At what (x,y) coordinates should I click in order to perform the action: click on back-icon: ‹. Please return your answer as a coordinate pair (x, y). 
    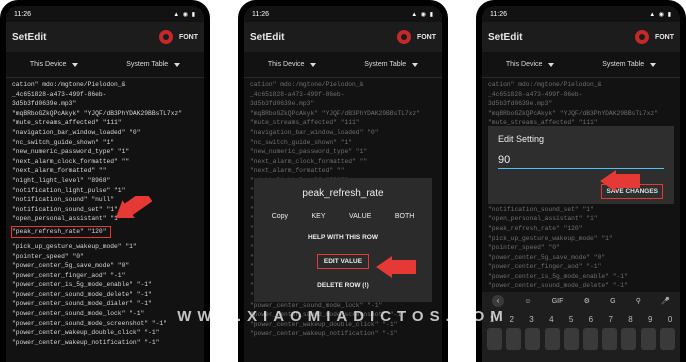
    Looking at the image, I should click on (498, 301).